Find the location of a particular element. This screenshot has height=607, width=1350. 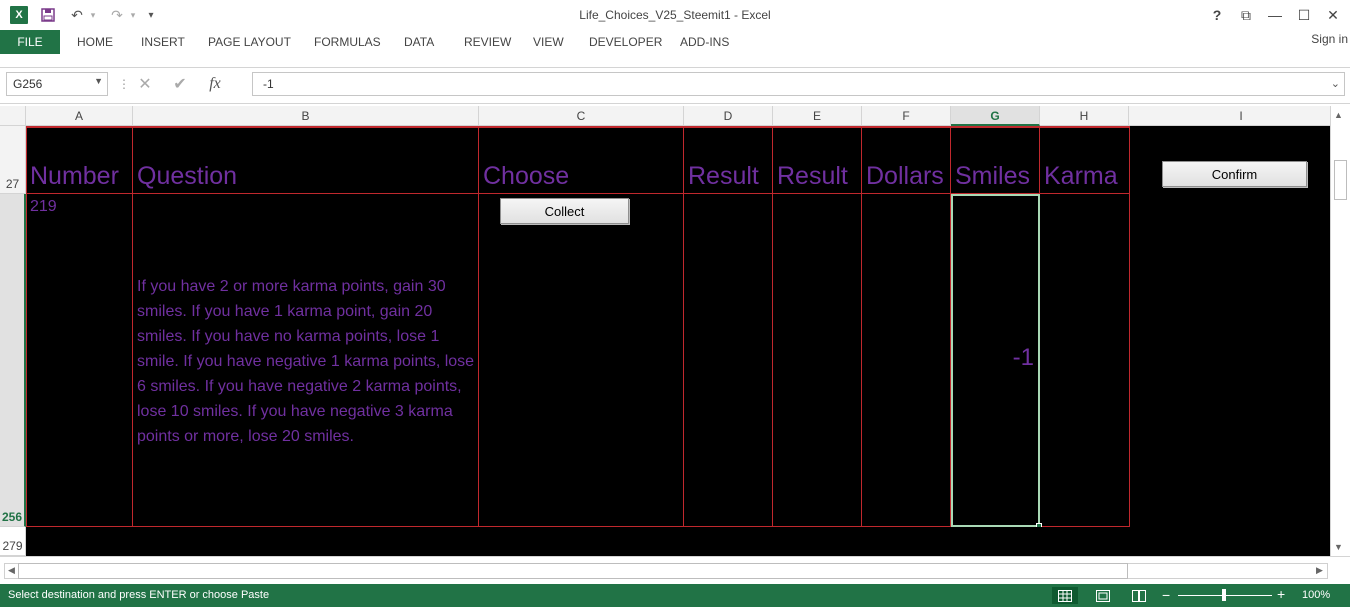

cancel-entry-icon: ✕ is located at coordinates (145, 84).